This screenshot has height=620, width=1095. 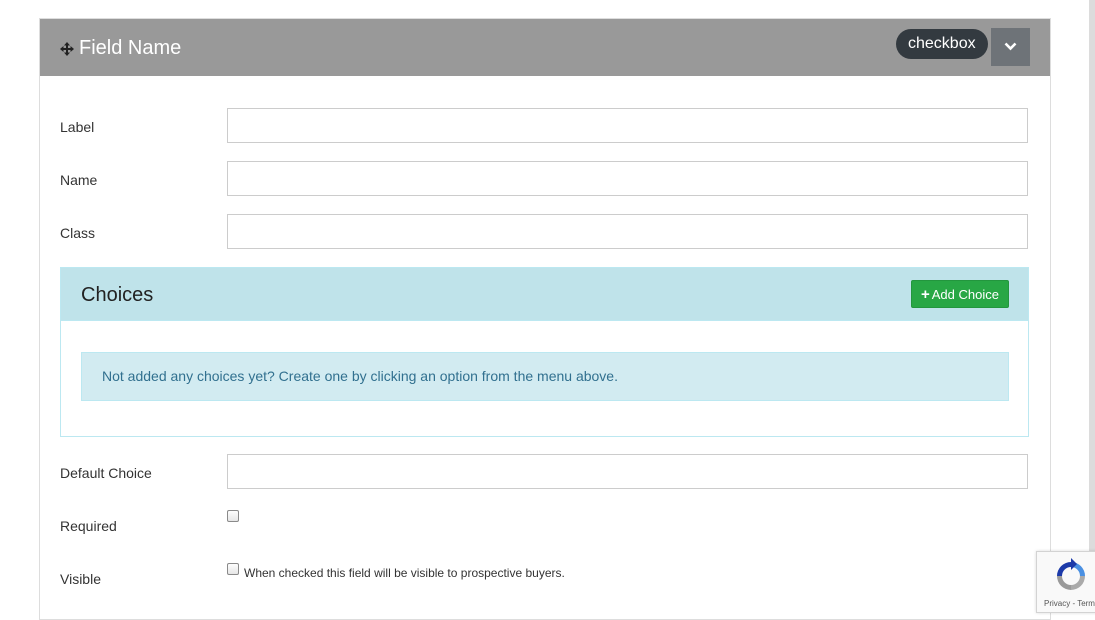 I want to click on add-choice-button: + Add Choice, so click(x=960, y=294).